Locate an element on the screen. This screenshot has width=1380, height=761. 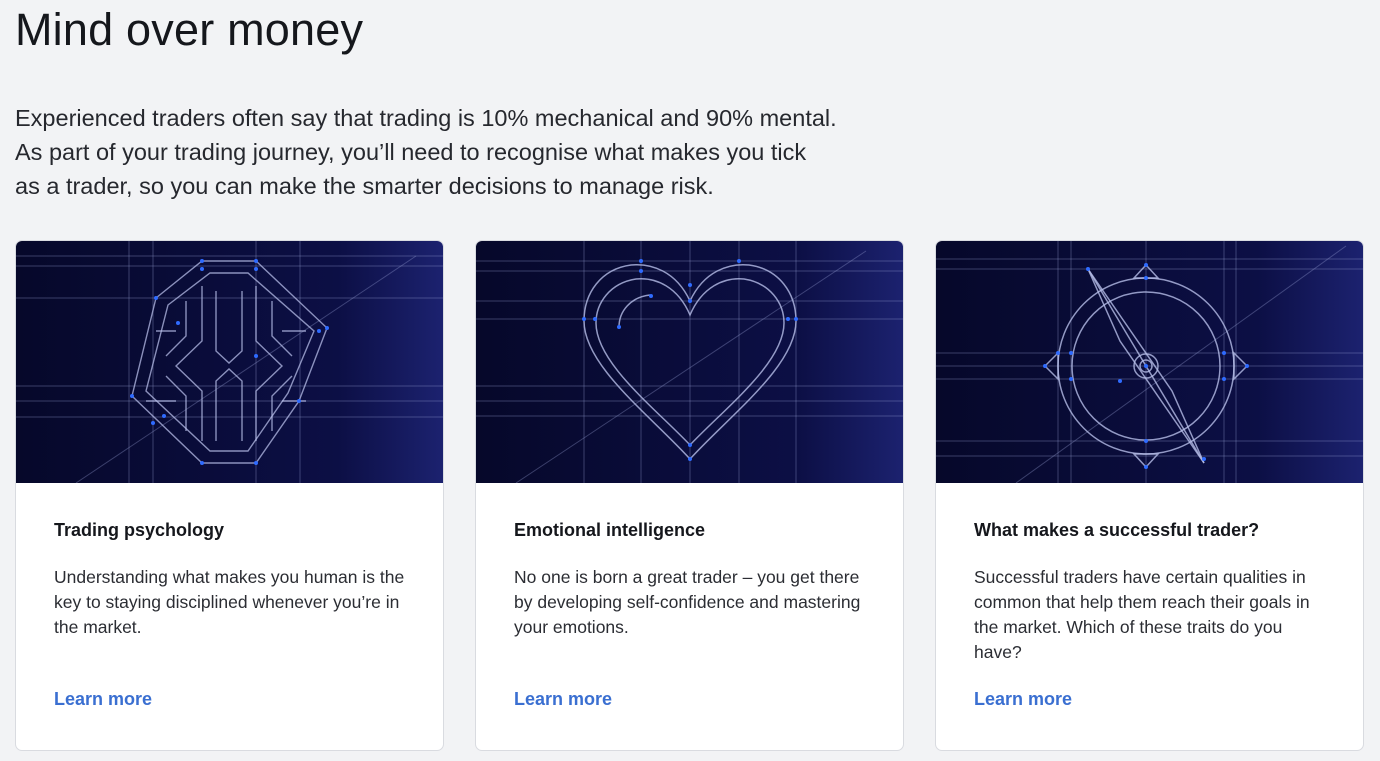
compass-illustration is located at coordinates (1149, 362).